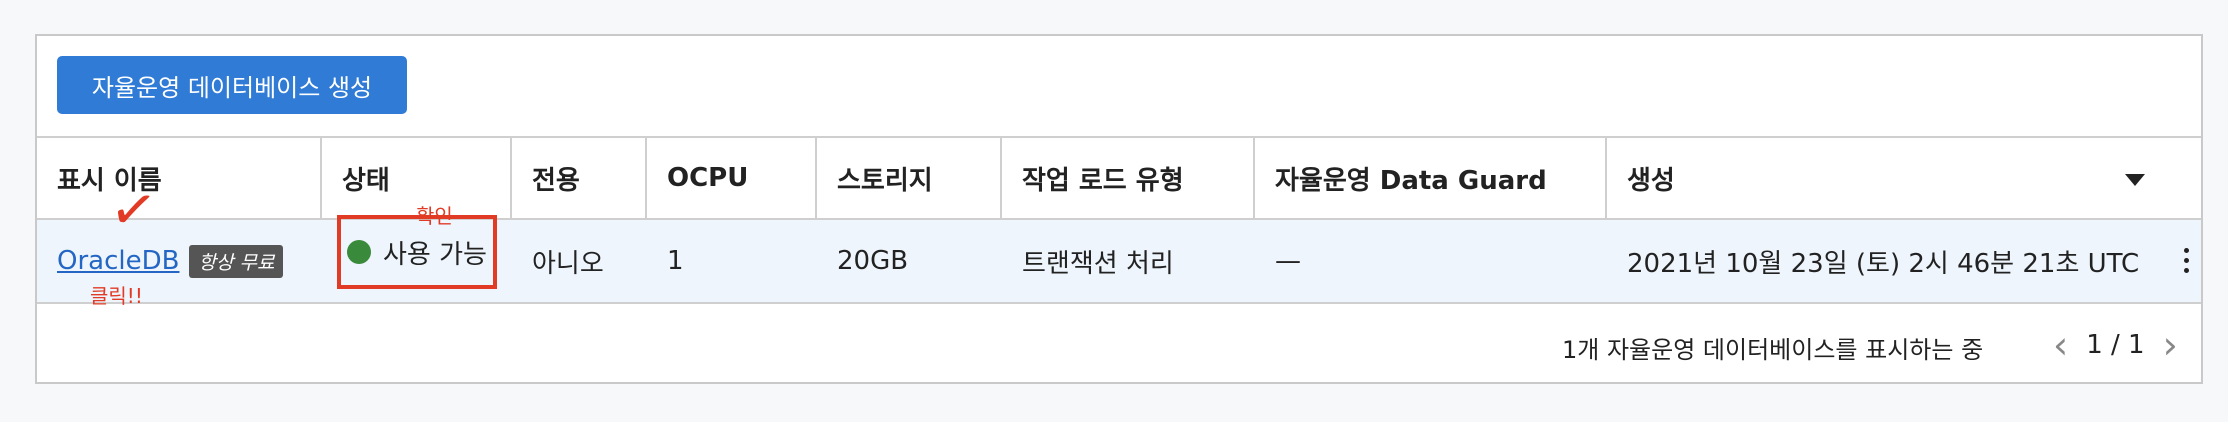 The width and height of the screenshot is (2228, 422). What do you see at coordinates (232, 85) in the screenshot?
I see `create-autonomous-db-button: 자율운영 데이터베이스 생성` at bounding box center [232, 85].